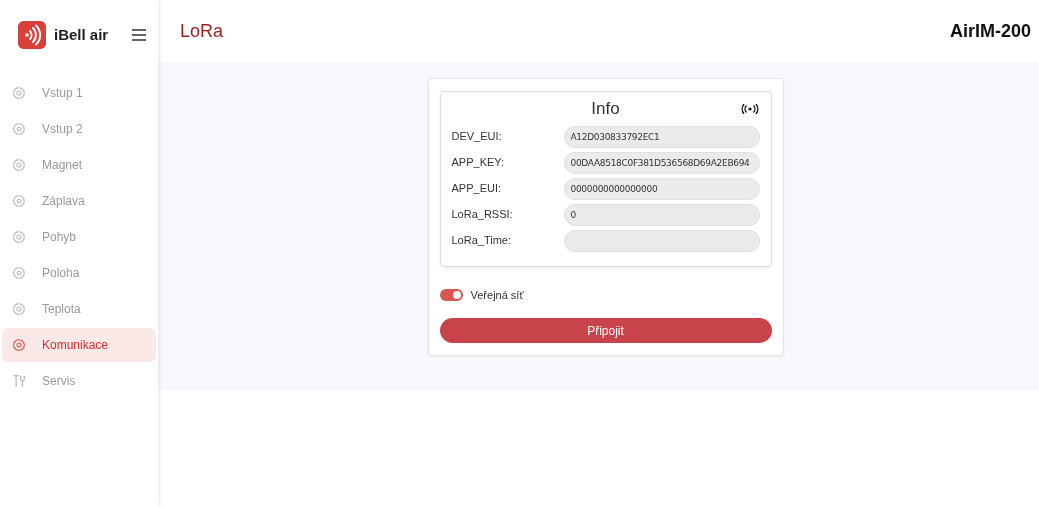 This screenshot has height=507, width=1039. Describe the element at coordinates (605, 109) in the screenshot. I see `info-title: Info` at that location.